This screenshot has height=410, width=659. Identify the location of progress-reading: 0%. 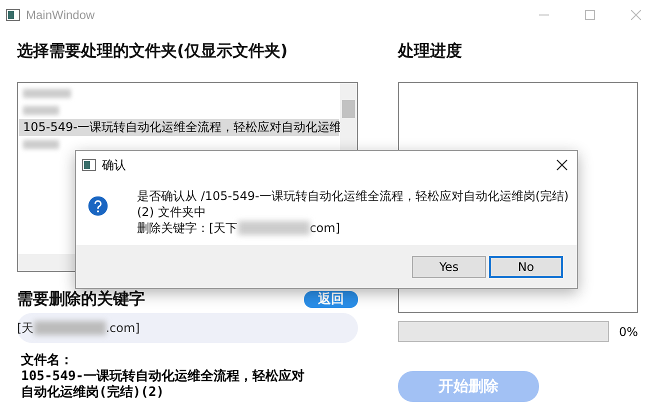
(628, 331).